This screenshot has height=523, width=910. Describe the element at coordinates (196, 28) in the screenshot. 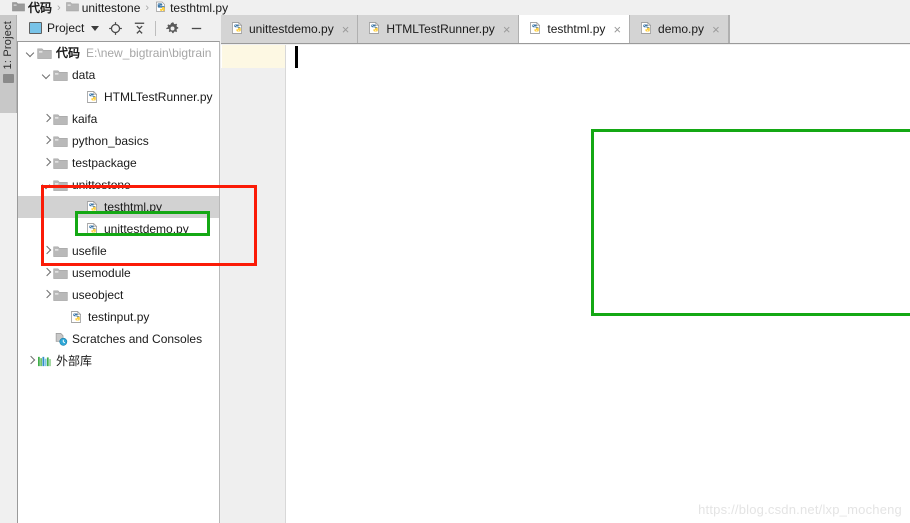

I see `minimize-icon` at that location.